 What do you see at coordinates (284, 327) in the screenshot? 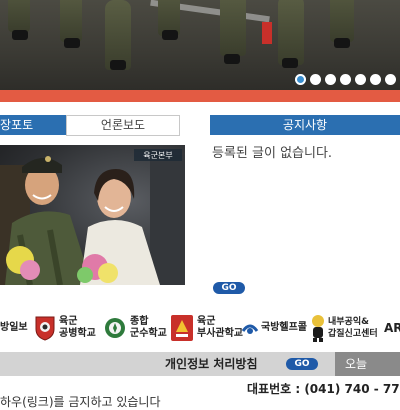
I see `link-label: 국방헬프콜` at bounding box center [284, 327].